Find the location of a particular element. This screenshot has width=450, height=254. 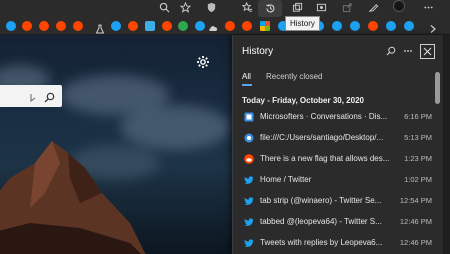

history-item-time: 1:02 PM is located at coordinates (418, 179).